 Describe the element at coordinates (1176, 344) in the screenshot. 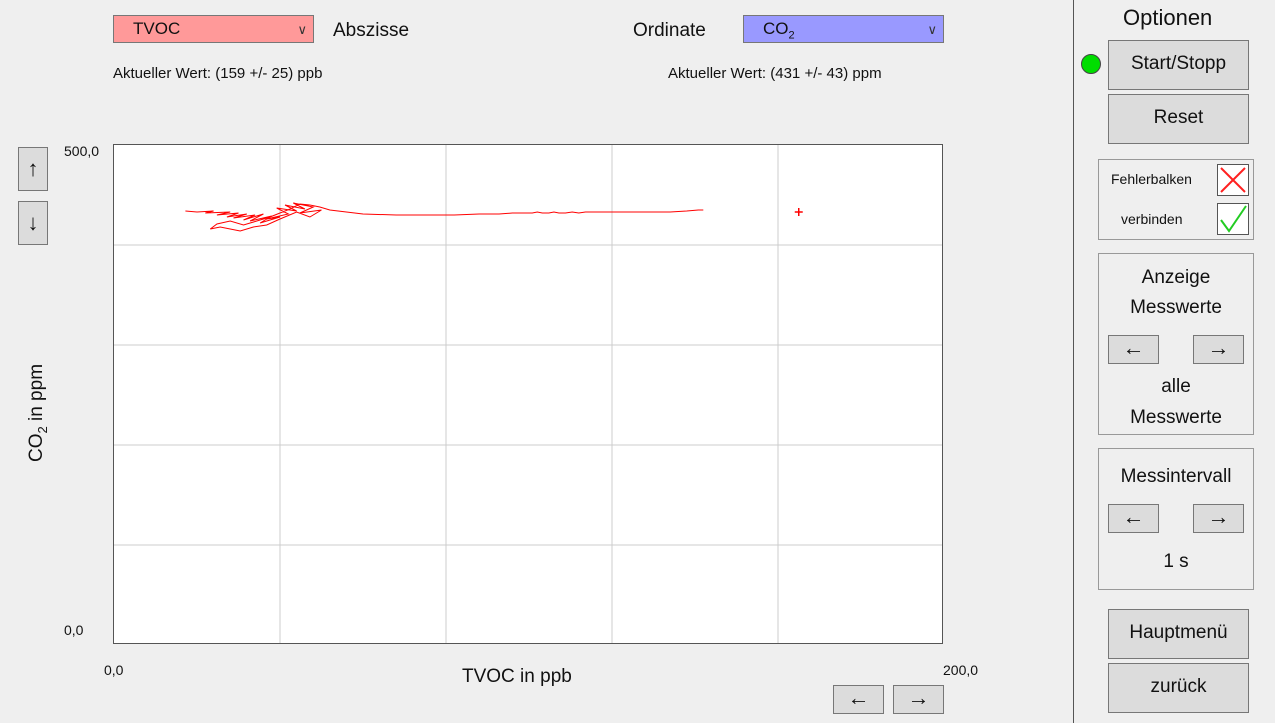

I see `display-panel: Anzeige Messwerte ← → alle Messwerte` at that location.